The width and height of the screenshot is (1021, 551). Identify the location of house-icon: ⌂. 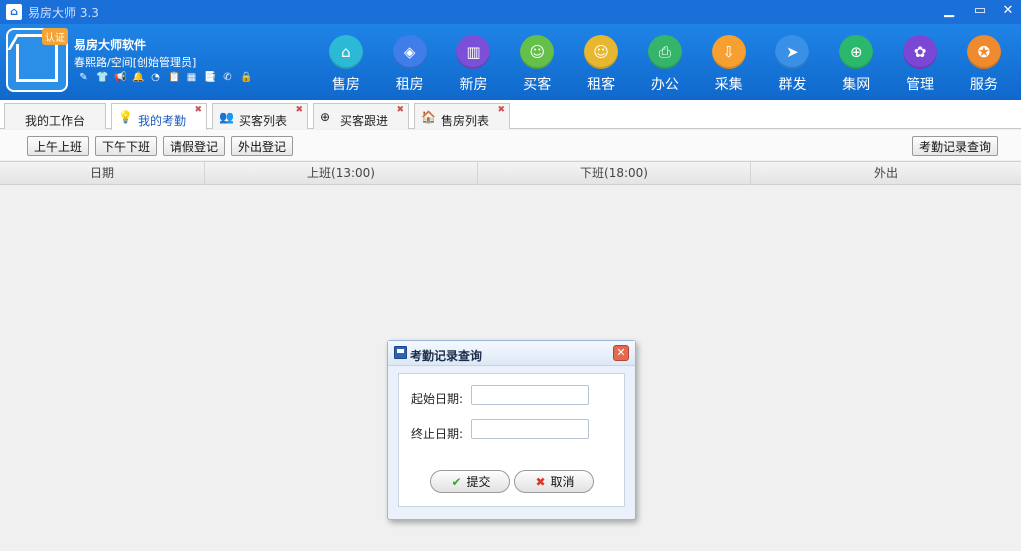
(345, 52).